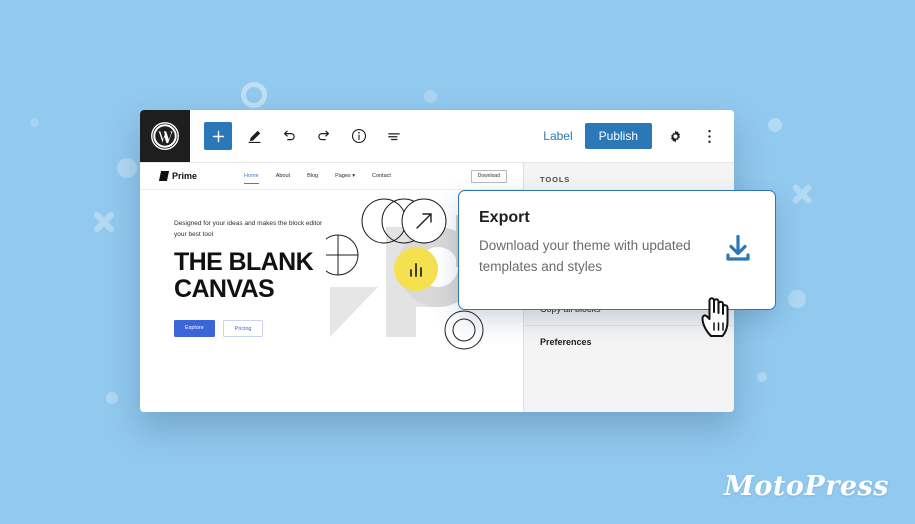 Image resolution: width=915 pixels, height=524 pixels. Describe the element at coordinates (504, 217) in the screenshot. I see `export-title: Export` at that location.